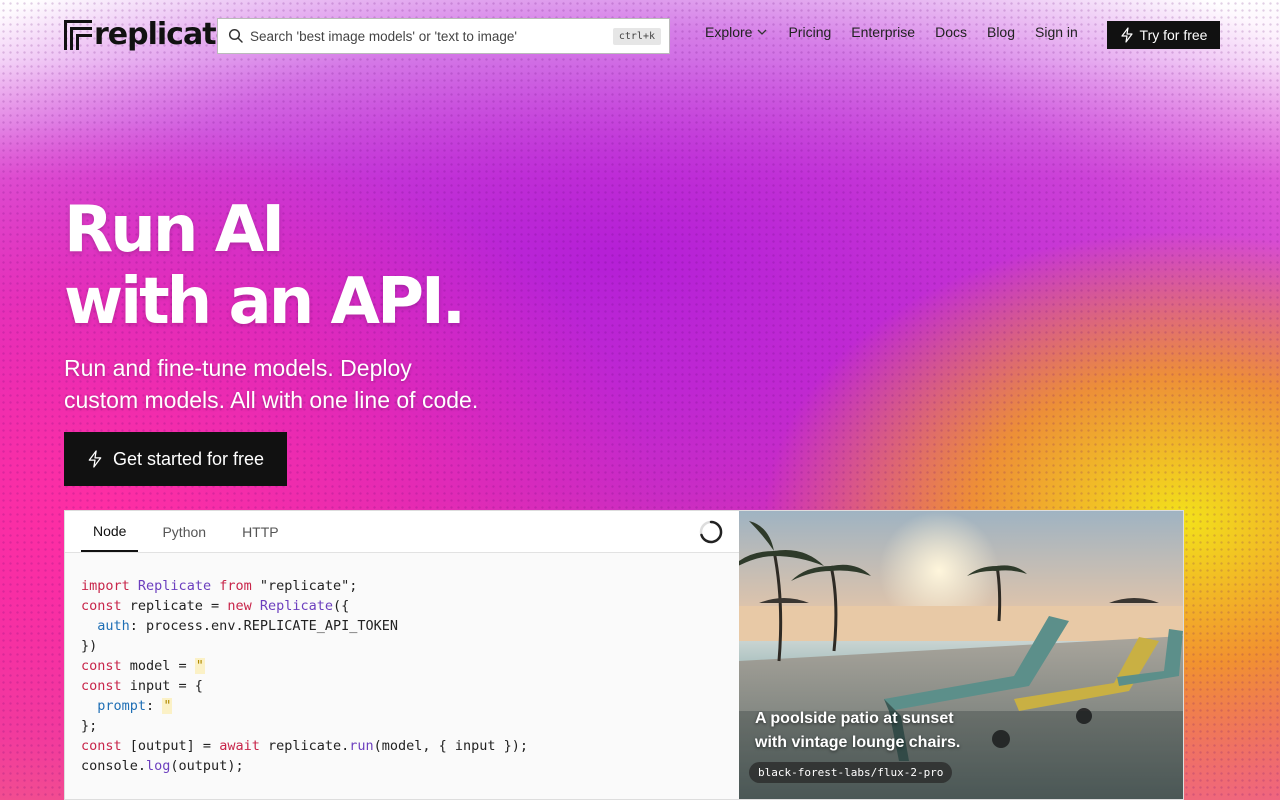 Image resolution: width=1280 pixels, height=800 pixels. I want to click on nav-docs: Docs, so click(951, 32).